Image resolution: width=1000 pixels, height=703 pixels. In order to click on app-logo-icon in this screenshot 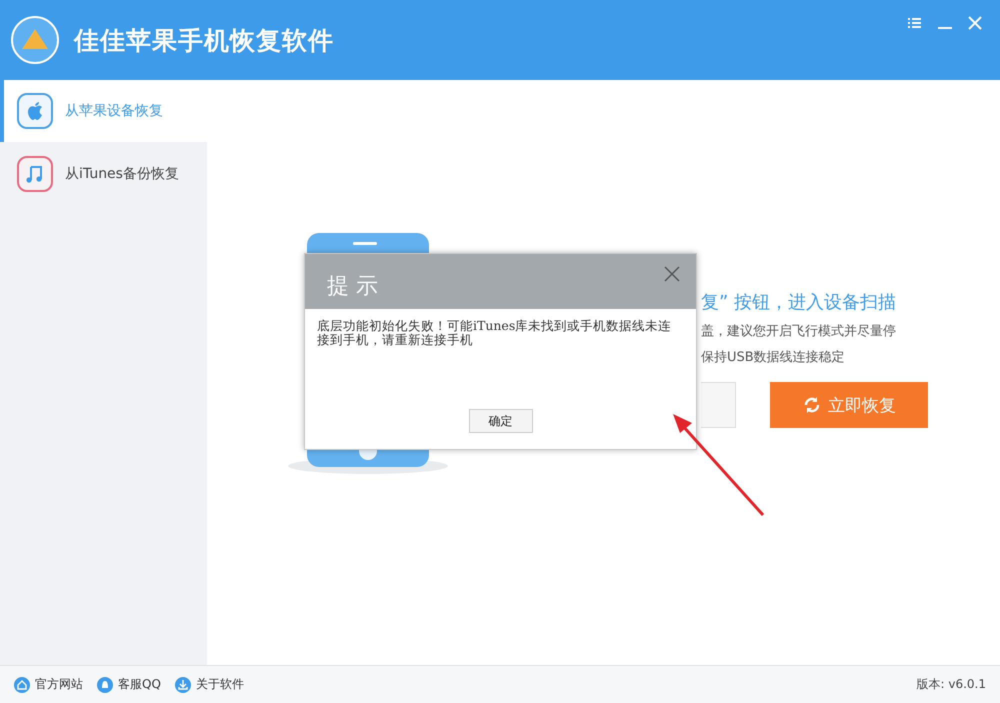, I will do `click(35, 40)`.